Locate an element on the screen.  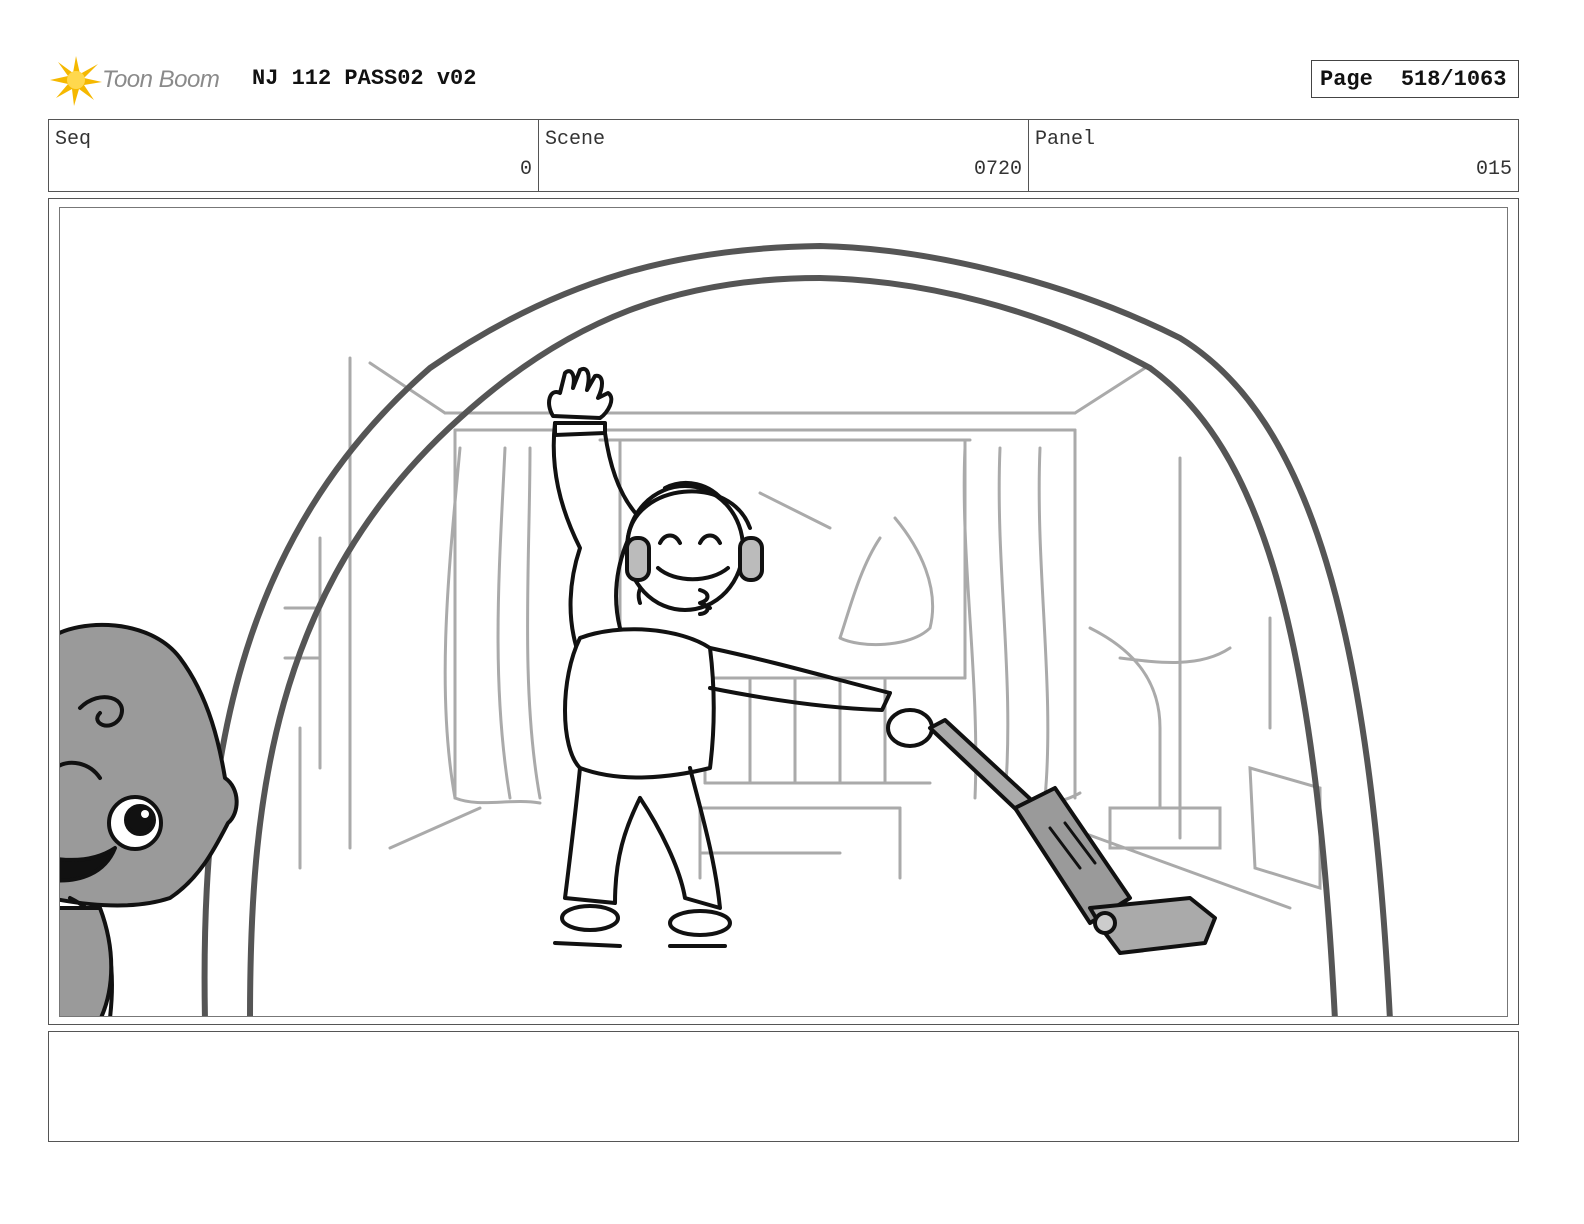
logo-text: Toon Boom is located at coordinates (161, 79).